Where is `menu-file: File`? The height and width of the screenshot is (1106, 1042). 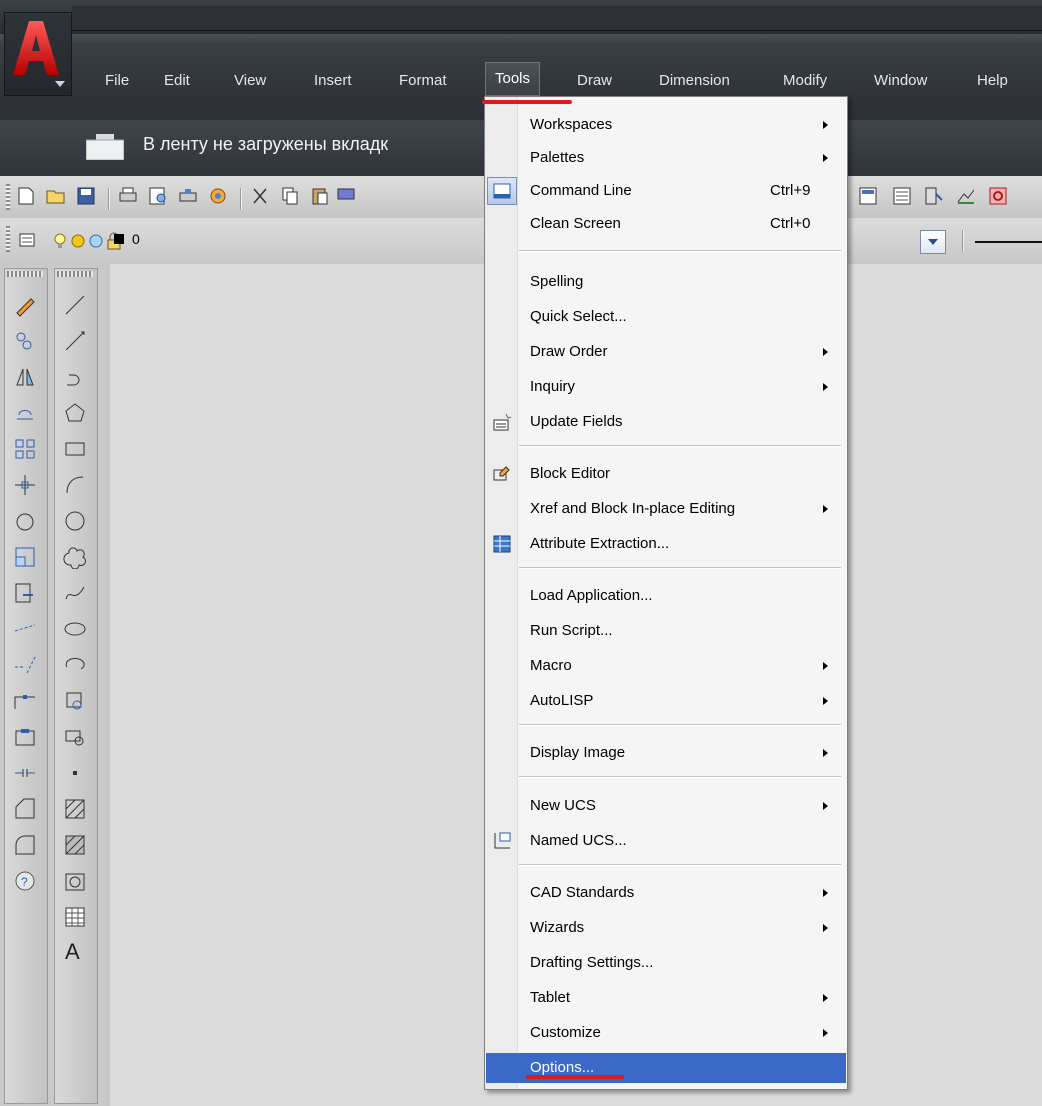
menu-file: File is located at coordinates (117, 81).